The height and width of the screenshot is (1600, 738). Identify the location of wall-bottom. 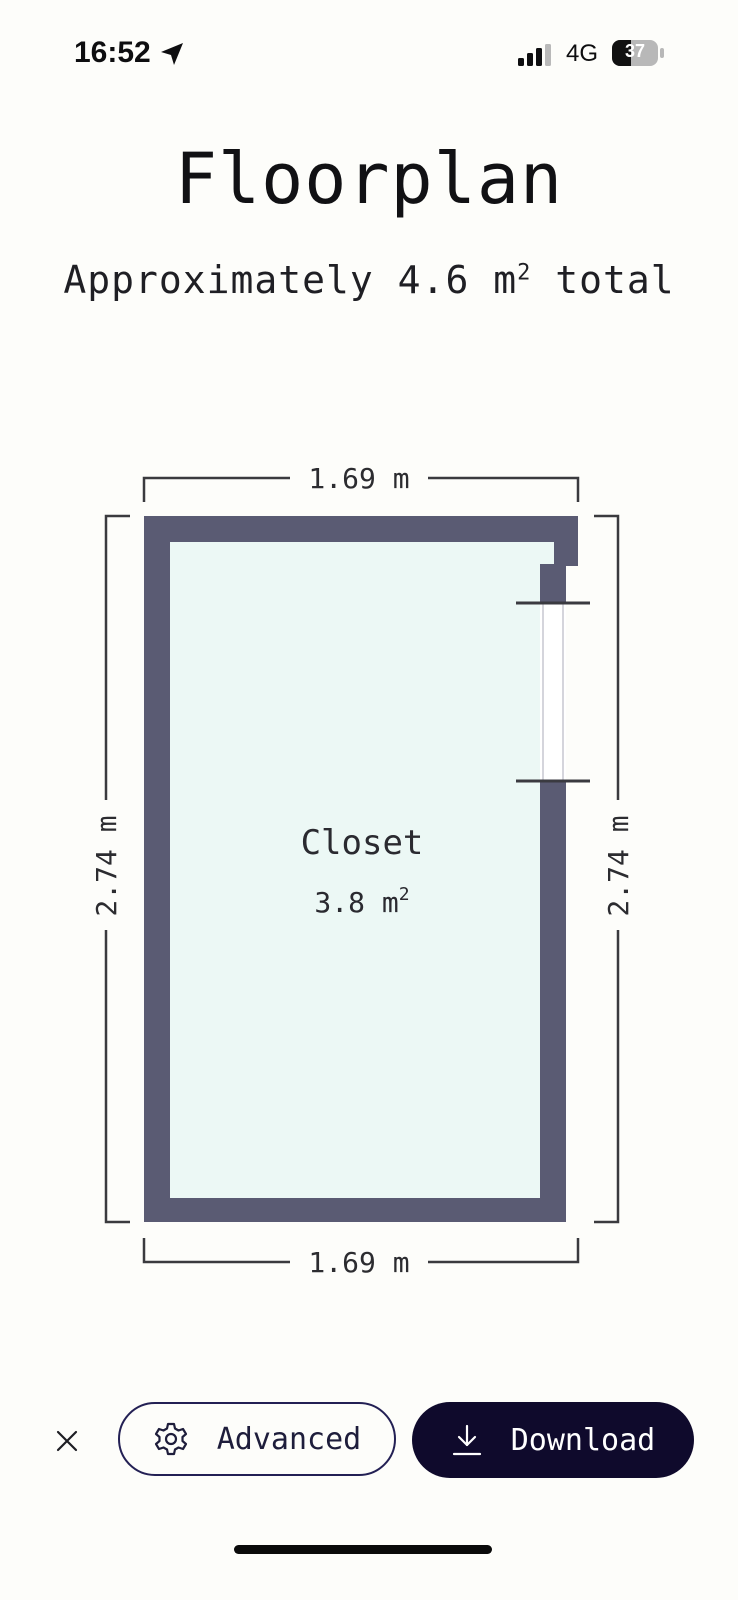
(355, 1210).